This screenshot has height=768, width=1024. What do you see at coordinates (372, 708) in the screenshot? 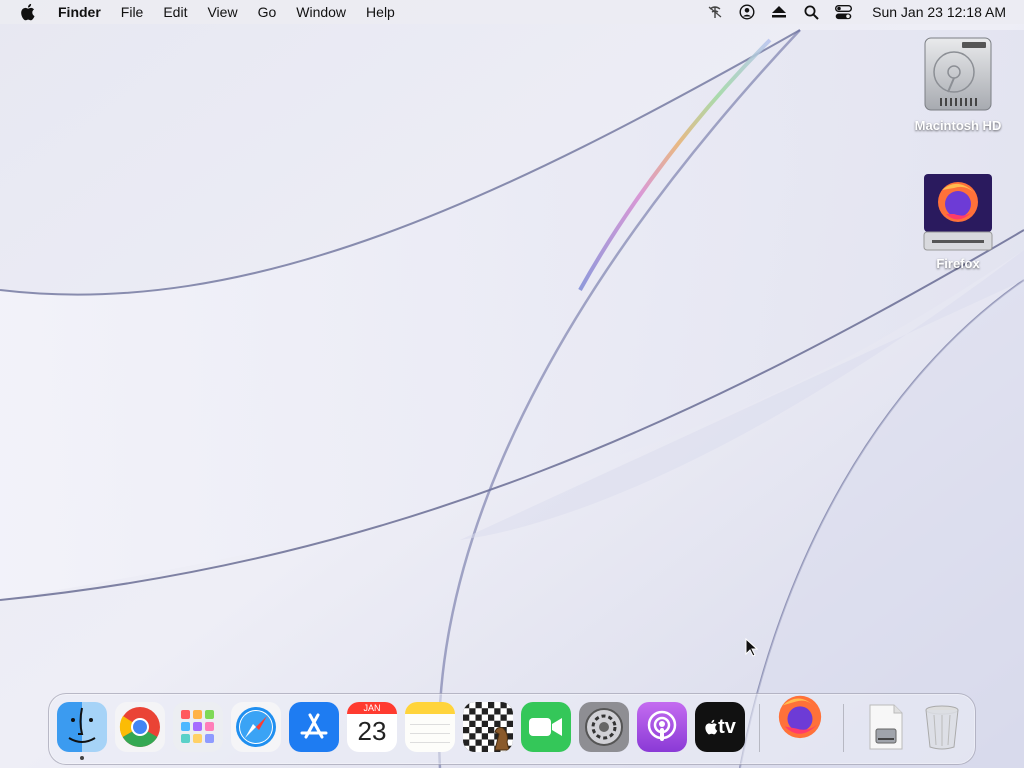
I see `calendar-month: JAN` at bounding box center [372, 708].